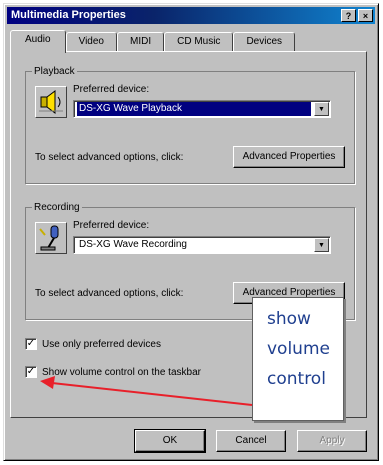  I want to click on help-button: ?, so click(348, 15).